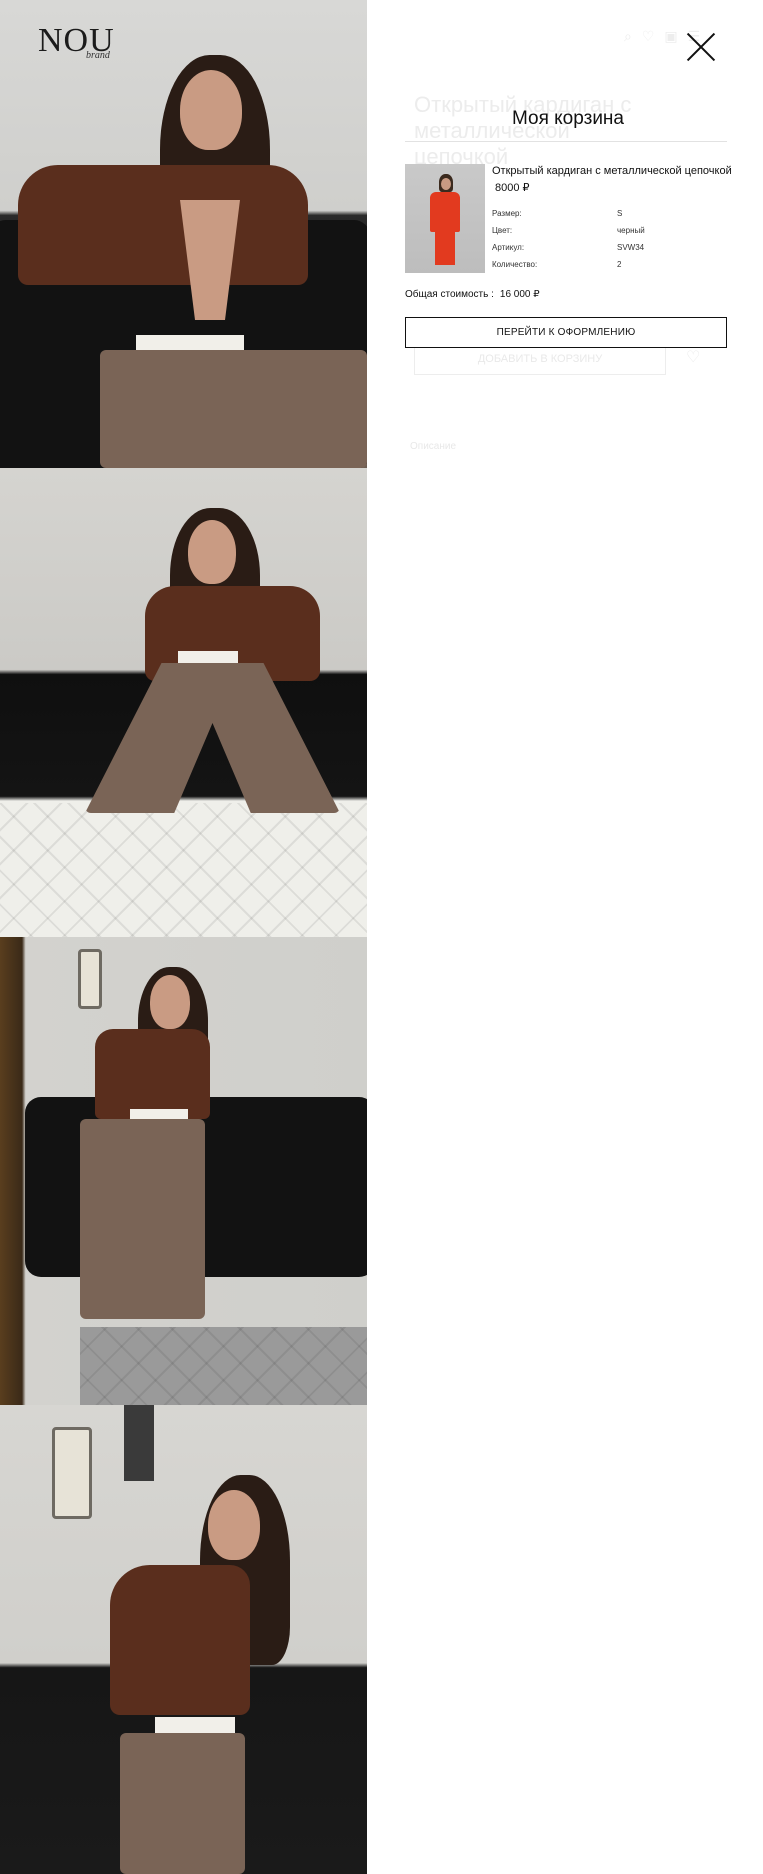  Describe the element at coordinates (567, 118) in the screenshot. I see `cart-title: Моя корзина` at that location.